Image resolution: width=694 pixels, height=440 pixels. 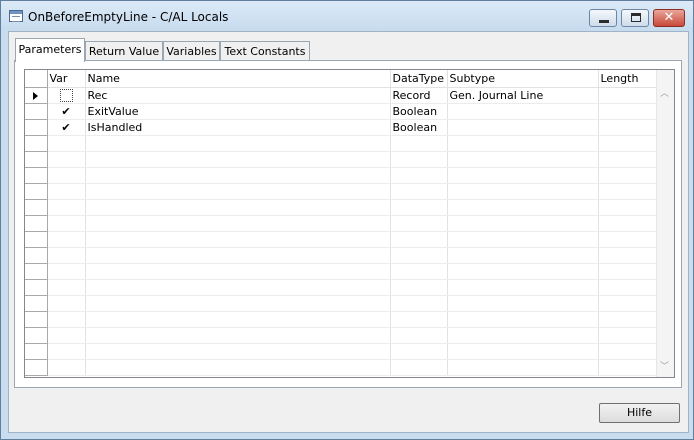 I want to click on column-header-length: Length, so click(x=627, y=79).